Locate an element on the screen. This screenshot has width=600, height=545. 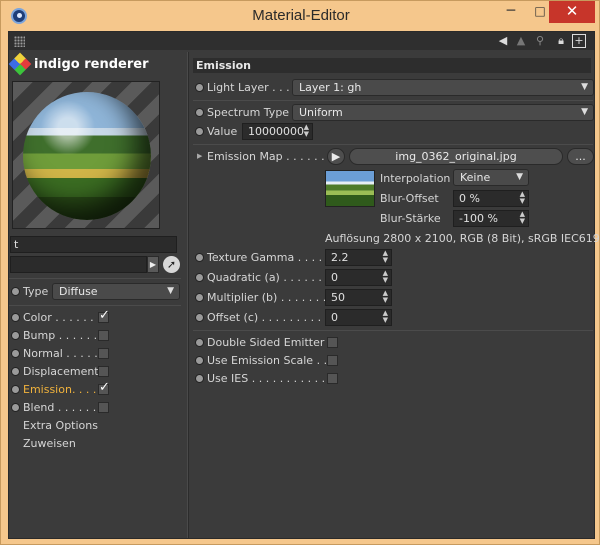
type-keyframe-dot is located at coordinates (15, 291).